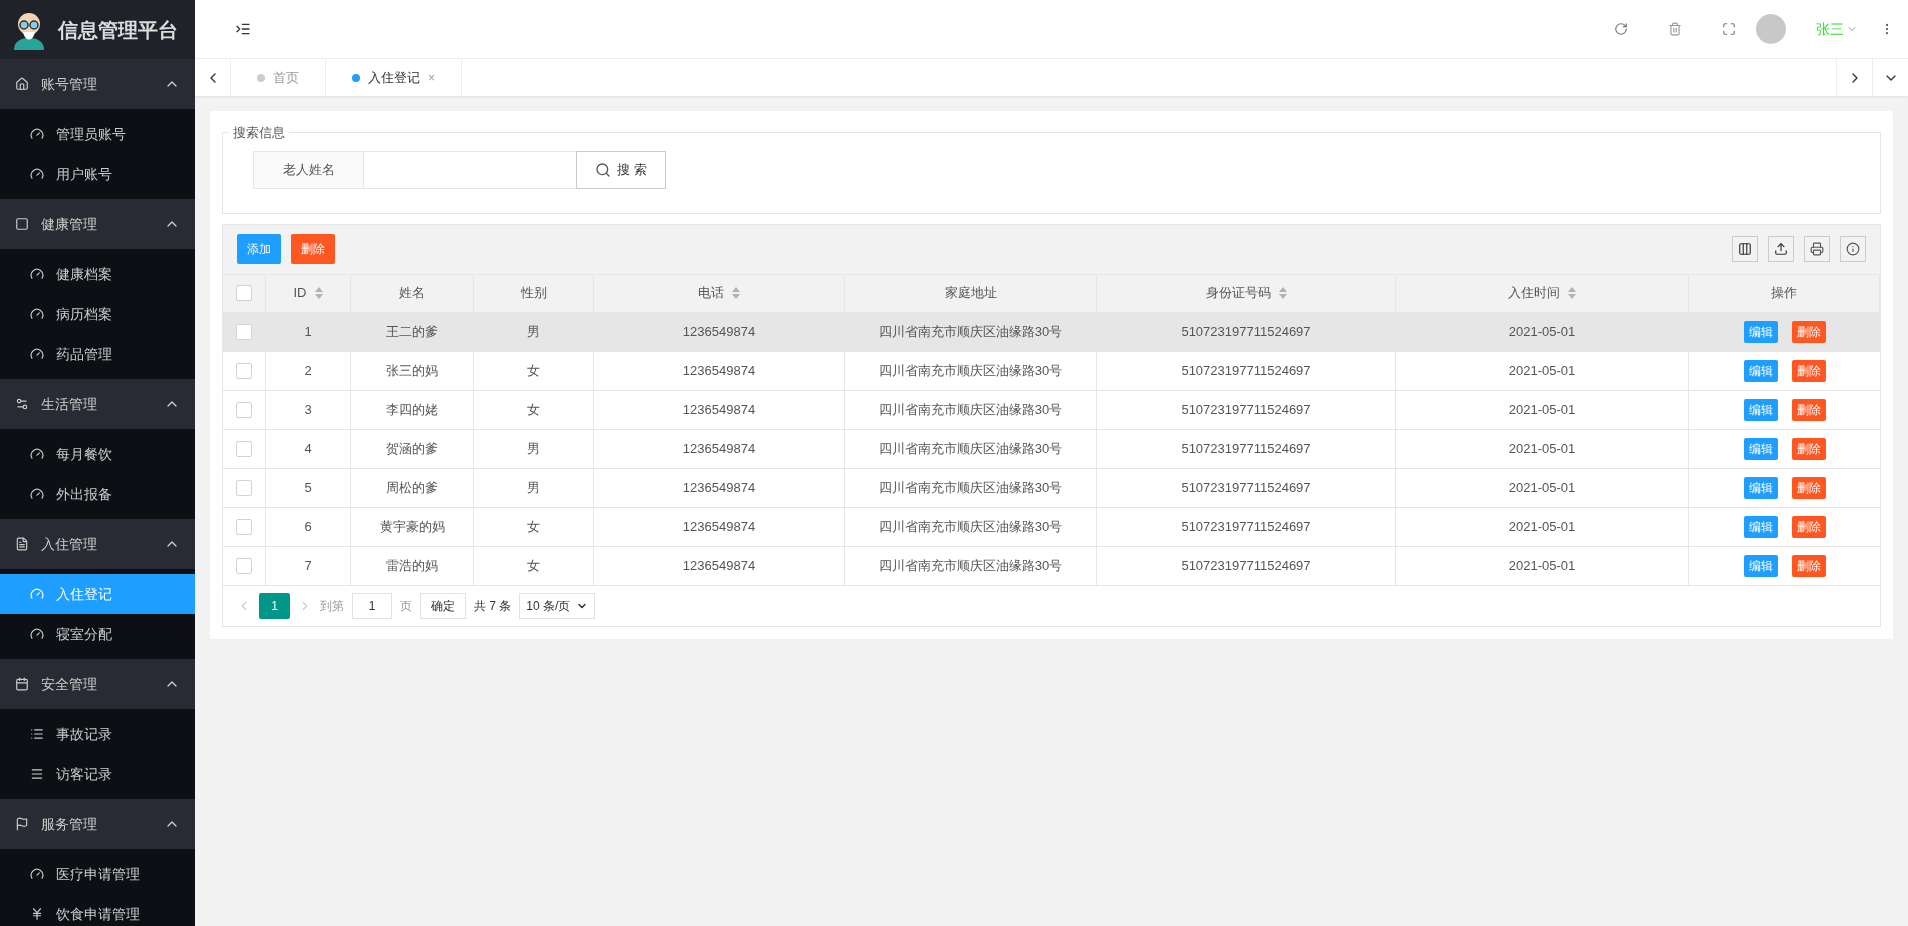  Describe the element at coordinates (97, 824) in the screenshot. I see `menu-group: 服务管理` at that location.